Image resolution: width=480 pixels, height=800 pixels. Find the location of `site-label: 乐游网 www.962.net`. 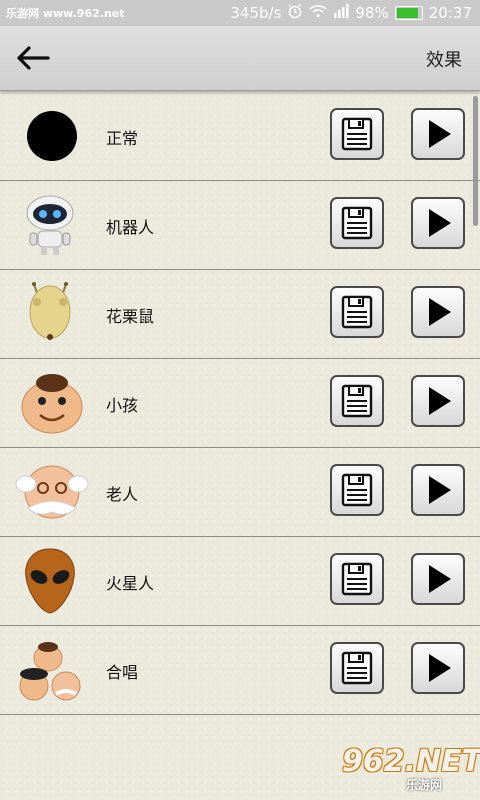

site-label: 乐游网 www.962.net is located at coordinates (65, 13).